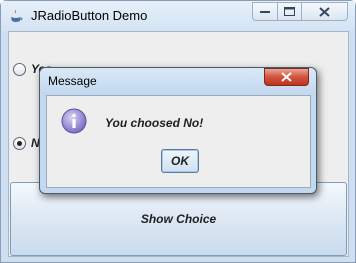 This screenshot has width=356, height=263. I want to click on maximize-button, so click(289, 11).